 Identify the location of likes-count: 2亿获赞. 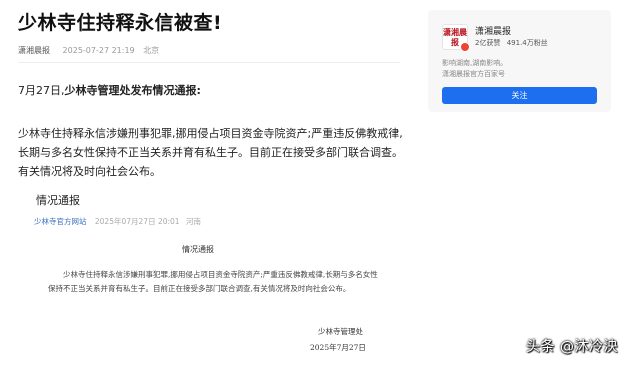
(488, 43).